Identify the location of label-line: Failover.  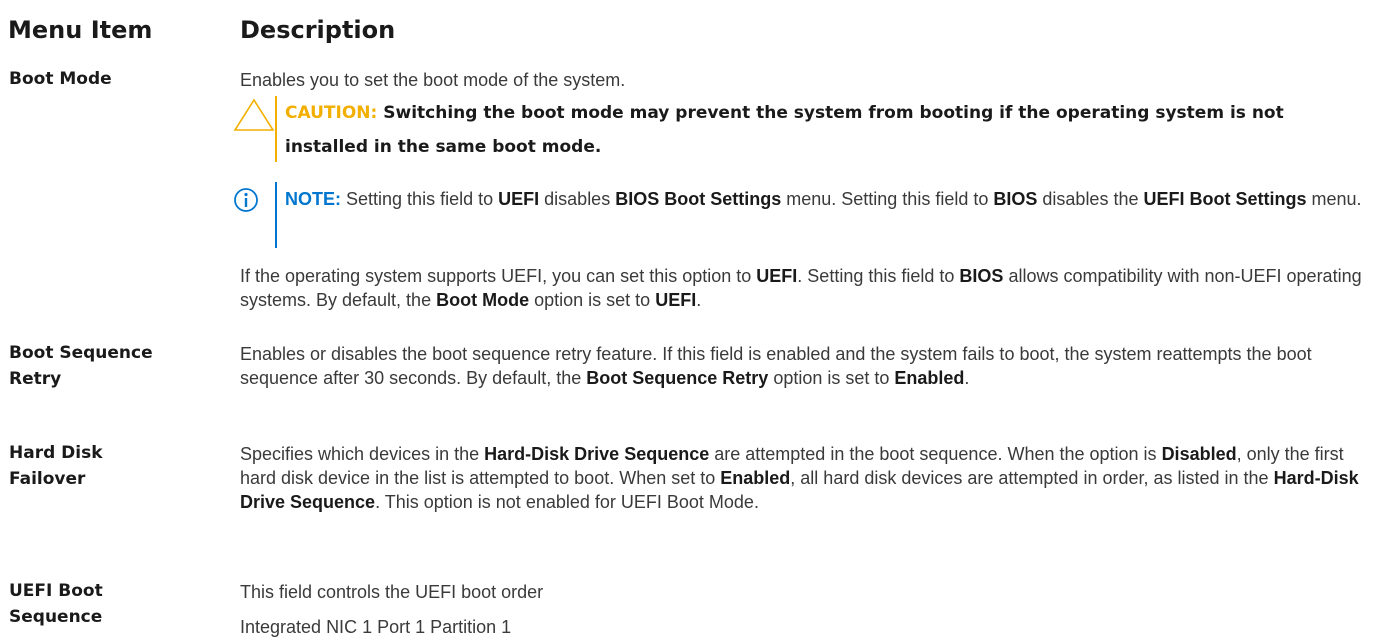
(47, 479).